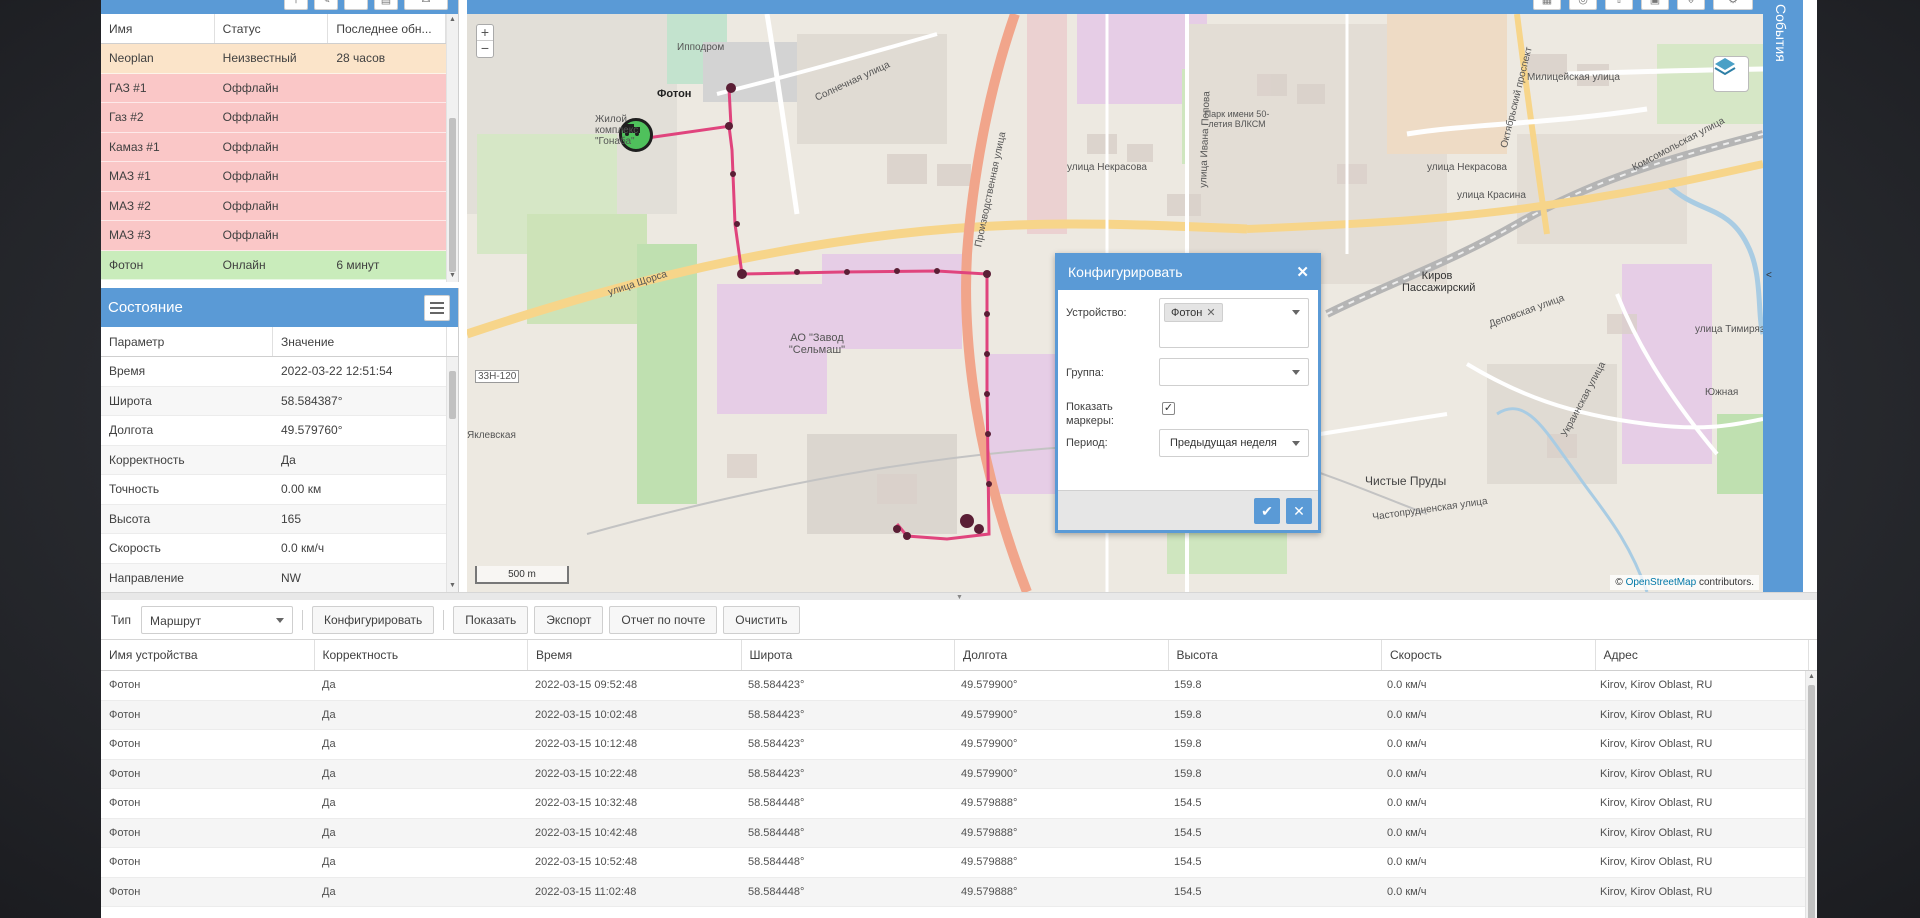  I want to click on cancel-button: ✕, so click(1299, 511).